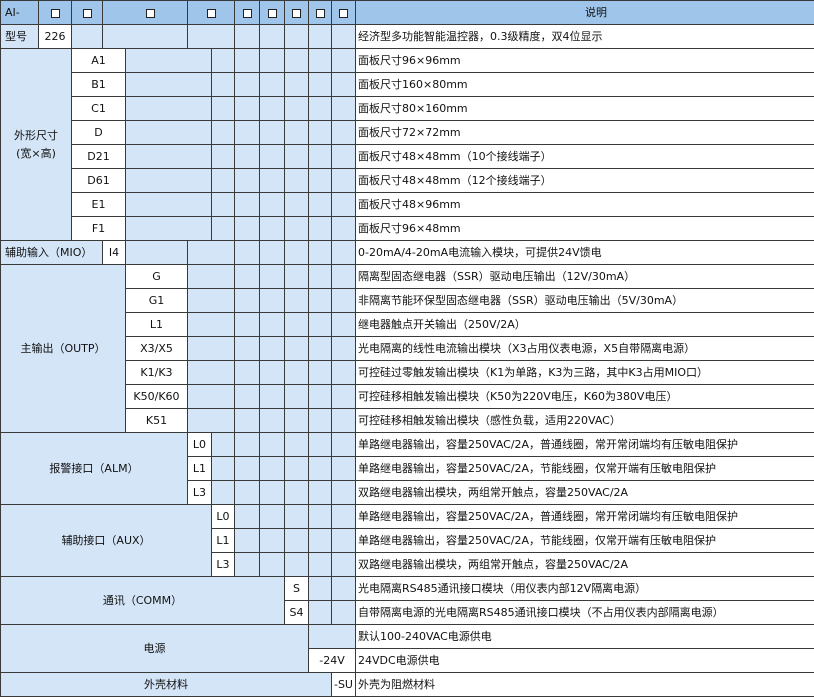 Image resolution: width=814 pixels, height=697 pixels. I want to click on shell-row: 外壳材料 -SU 外壳为阻燃材料, so click(407, 684).